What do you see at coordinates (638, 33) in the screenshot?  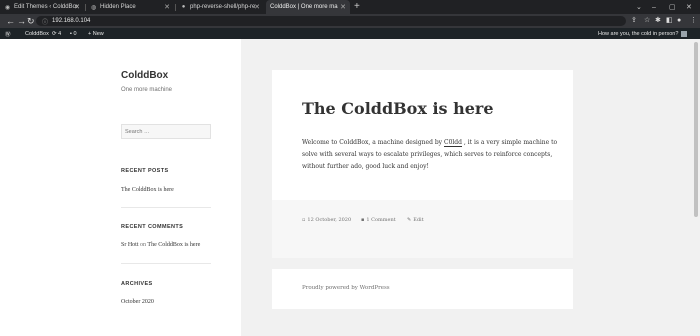 I see `greeting-text: How are you, the cold in person?` at bounding box center [638, 33].